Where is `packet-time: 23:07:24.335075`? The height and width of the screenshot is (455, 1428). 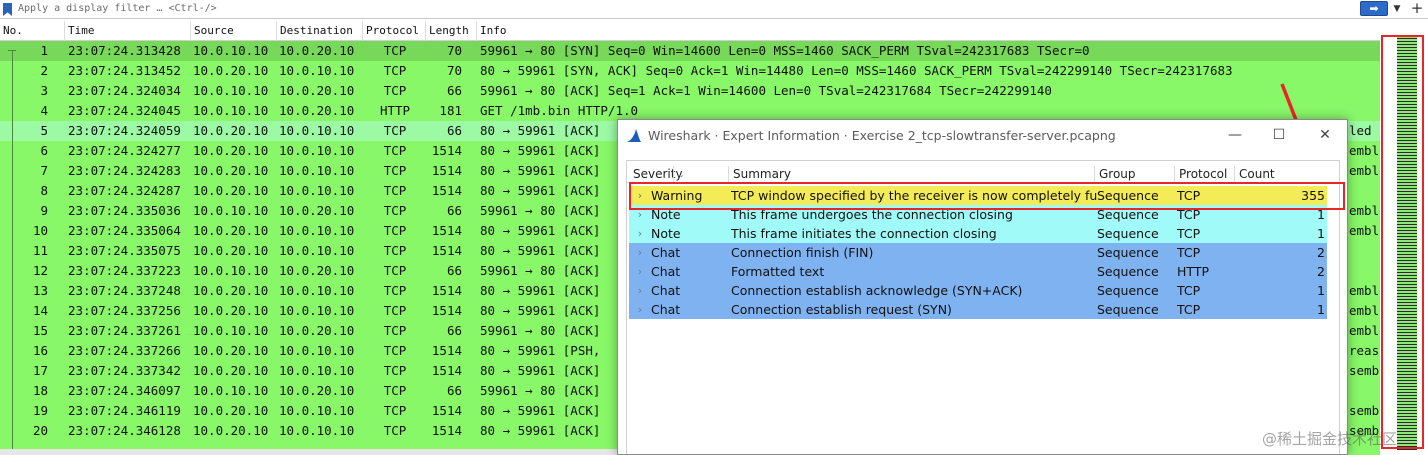
packet-time: 23:07:24.335075 is located at coordinates (124, 250).